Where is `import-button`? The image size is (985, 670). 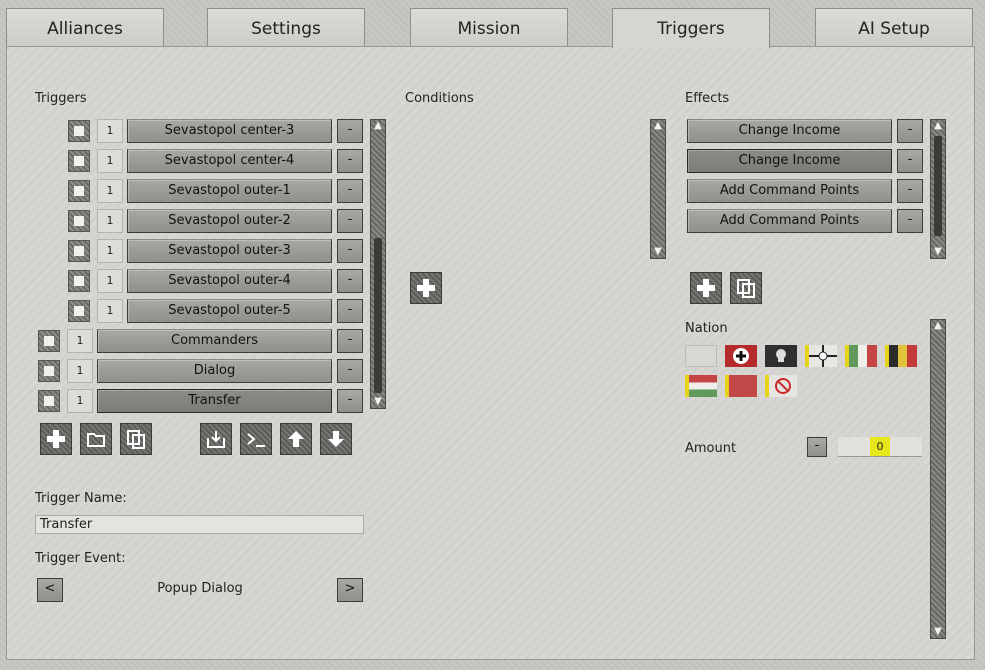 import-button is located at coordinates (216, 439).